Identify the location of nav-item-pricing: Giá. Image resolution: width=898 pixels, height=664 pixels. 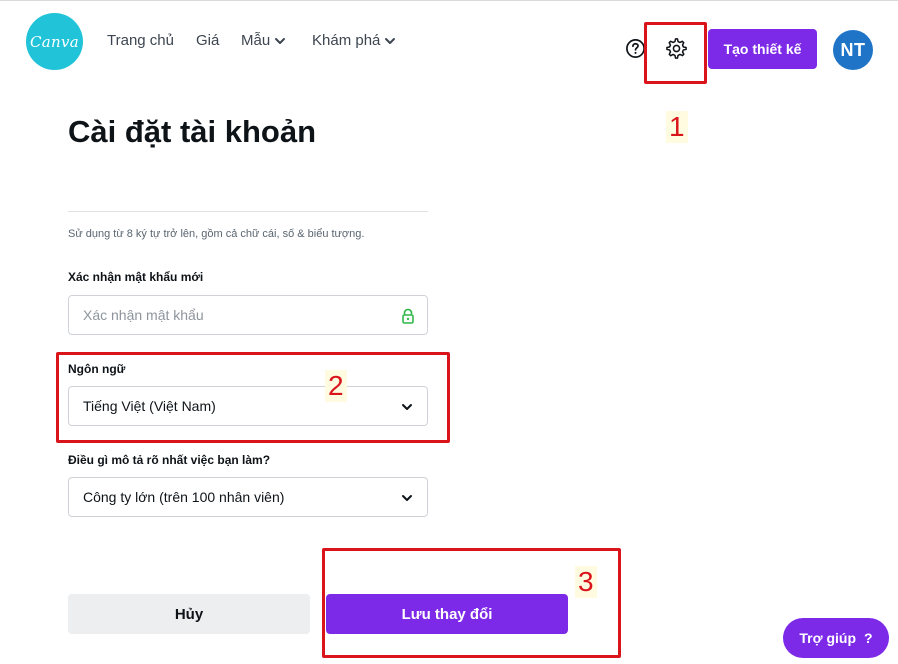
(207, 40).